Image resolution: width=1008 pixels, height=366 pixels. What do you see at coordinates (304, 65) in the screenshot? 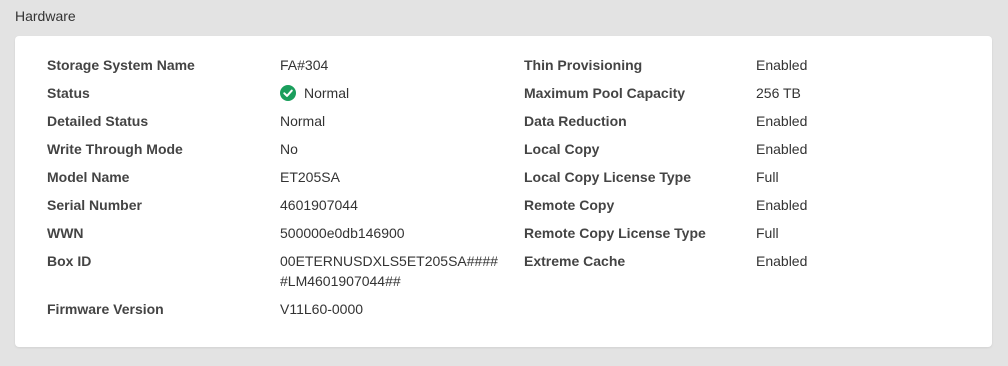
I see `property-value: FA#304` at bounding box center [304, 65].